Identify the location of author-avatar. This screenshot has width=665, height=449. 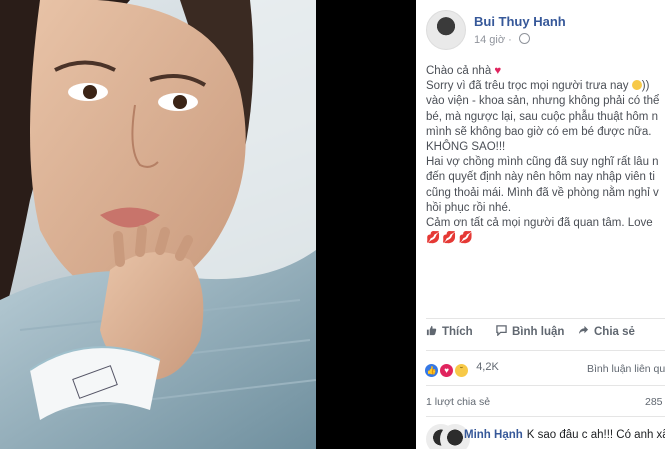
(446, 30).